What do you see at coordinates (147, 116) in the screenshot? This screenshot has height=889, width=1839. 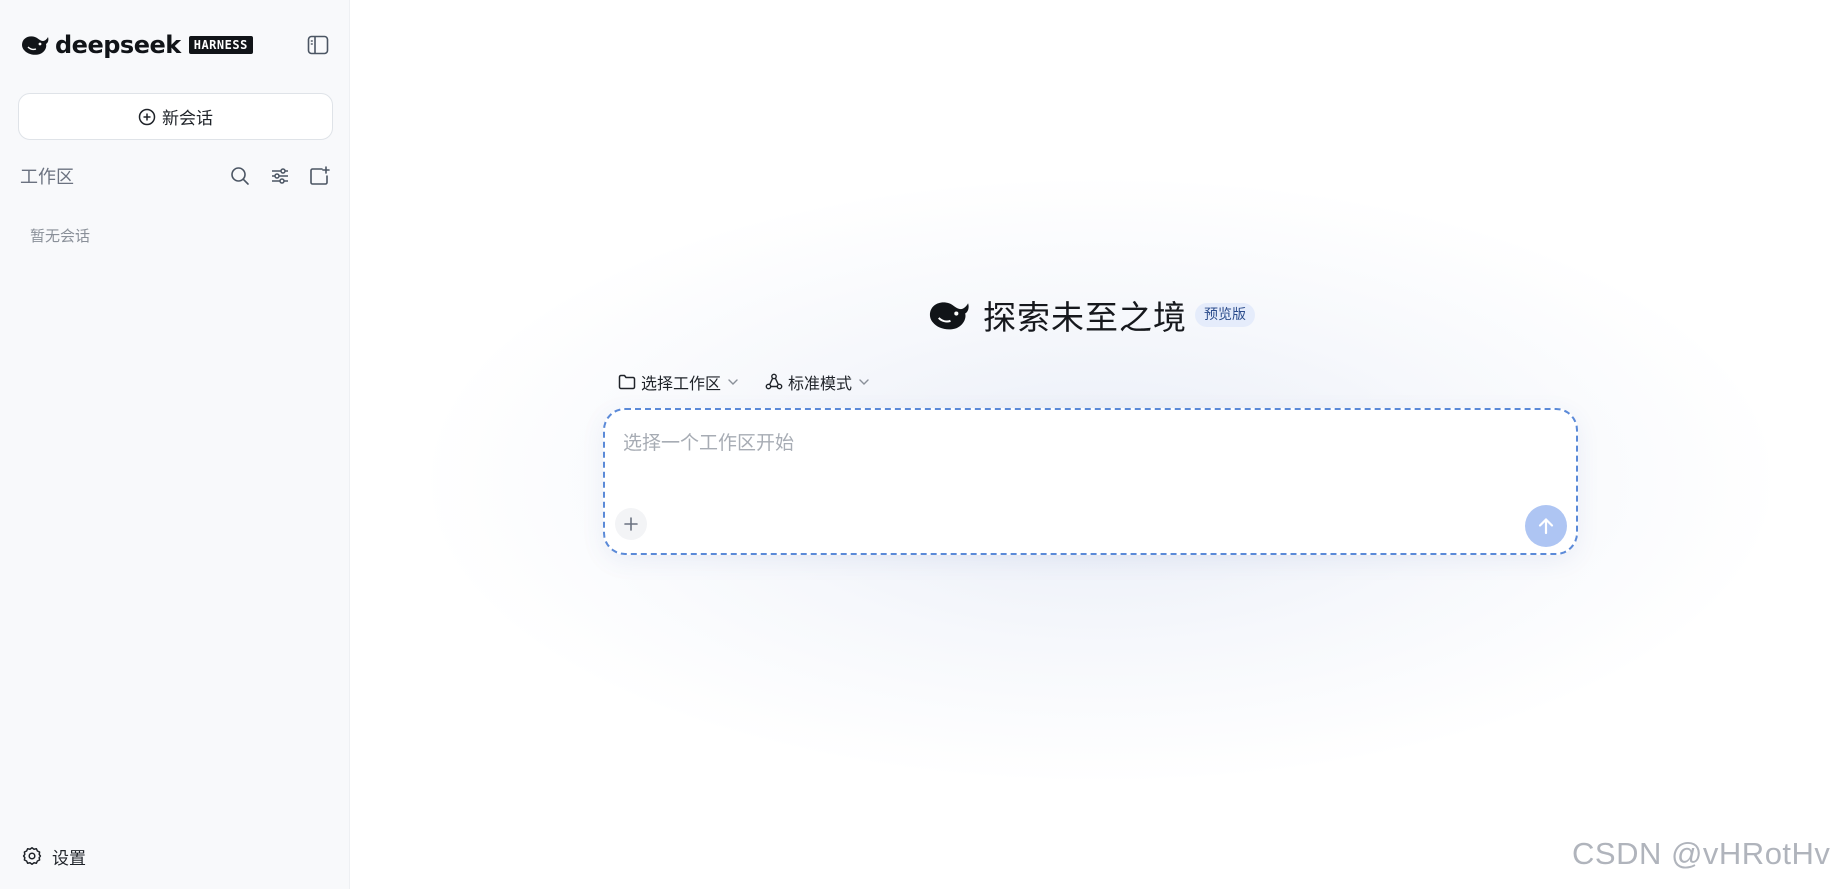 I see `plus-circle-icon` at bounding box center [147, 116].